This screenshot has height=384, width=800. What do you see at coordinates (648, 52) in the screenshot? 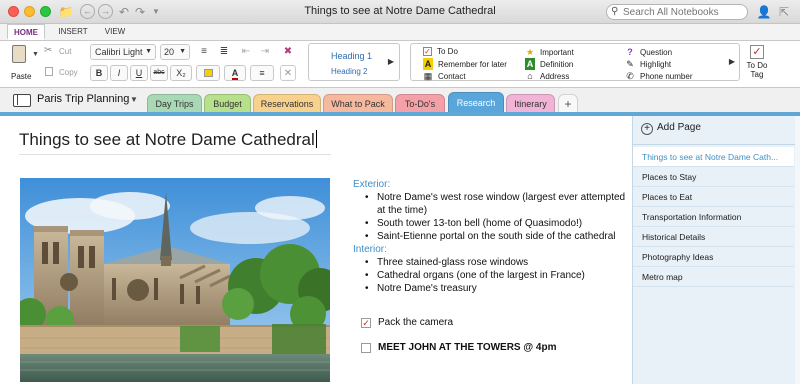
I see `tag-question: ? Question` at bounding box center [648, 52].